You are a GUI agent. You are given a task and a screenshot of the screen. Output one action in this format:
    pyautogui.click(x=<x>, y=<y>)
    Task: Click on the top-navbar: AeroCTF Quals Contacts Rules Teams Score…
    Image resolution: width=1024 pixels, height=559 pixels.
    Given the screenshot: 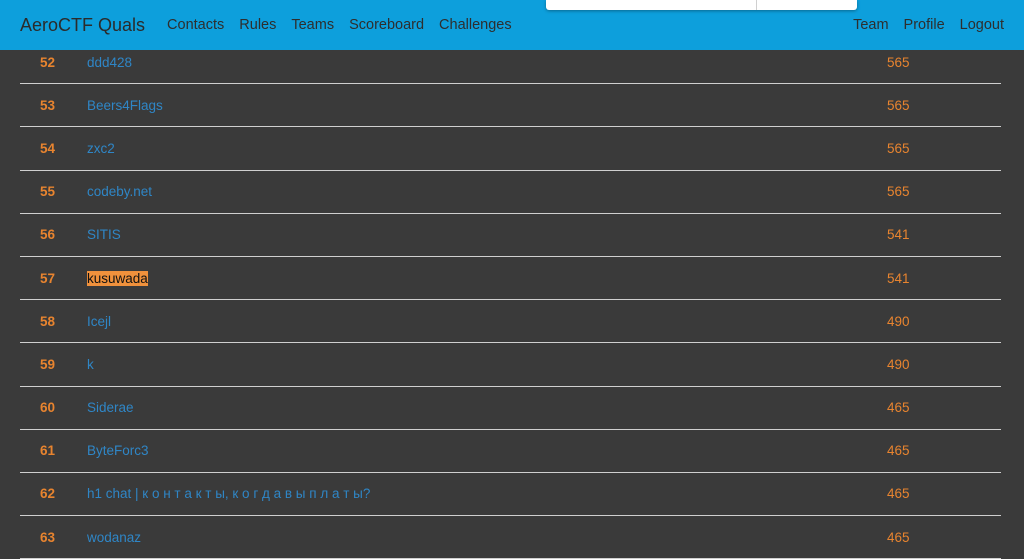 What is the action you would take?
    pyautogui.click(x=512, y=25)
    